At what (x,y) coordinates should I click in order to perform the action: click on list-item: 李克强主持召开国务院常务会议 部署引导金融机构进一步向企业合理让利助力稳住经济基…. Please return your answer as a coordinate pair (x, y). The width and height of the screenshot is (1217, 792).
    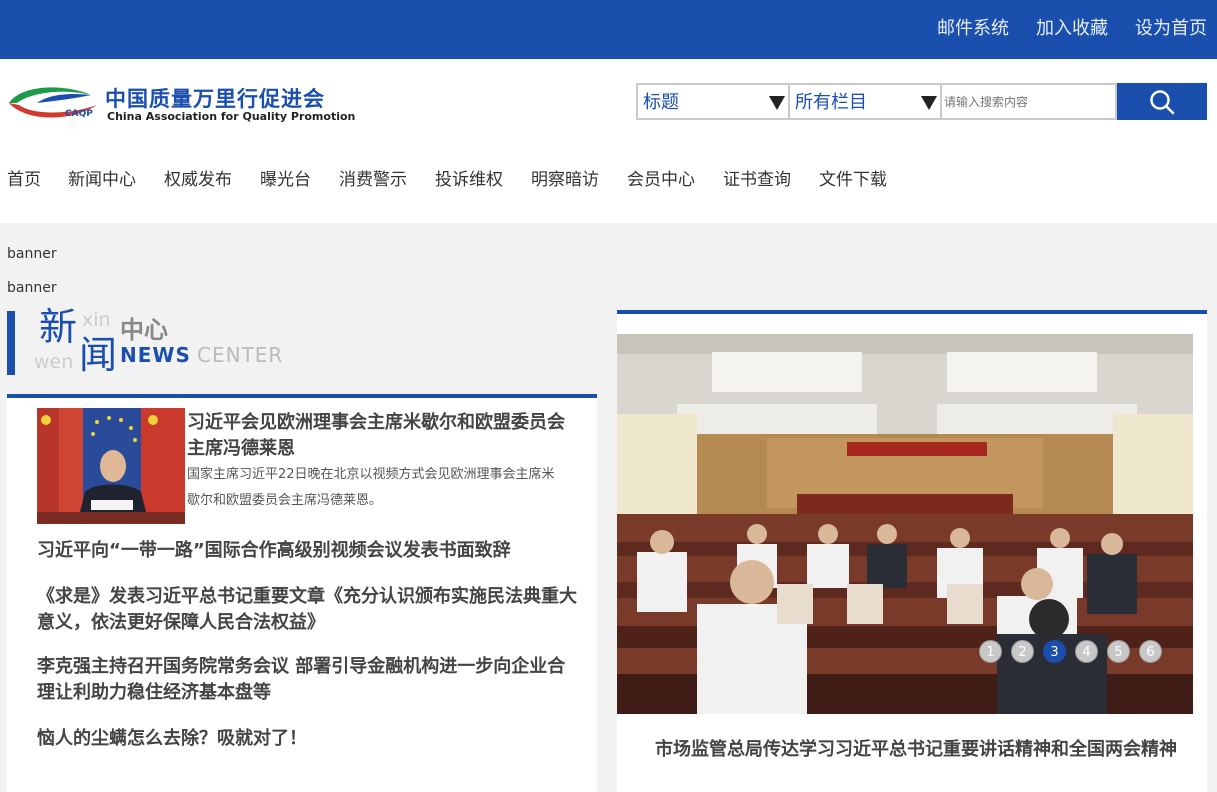
    Looking at the image, I should click on (307, 680).